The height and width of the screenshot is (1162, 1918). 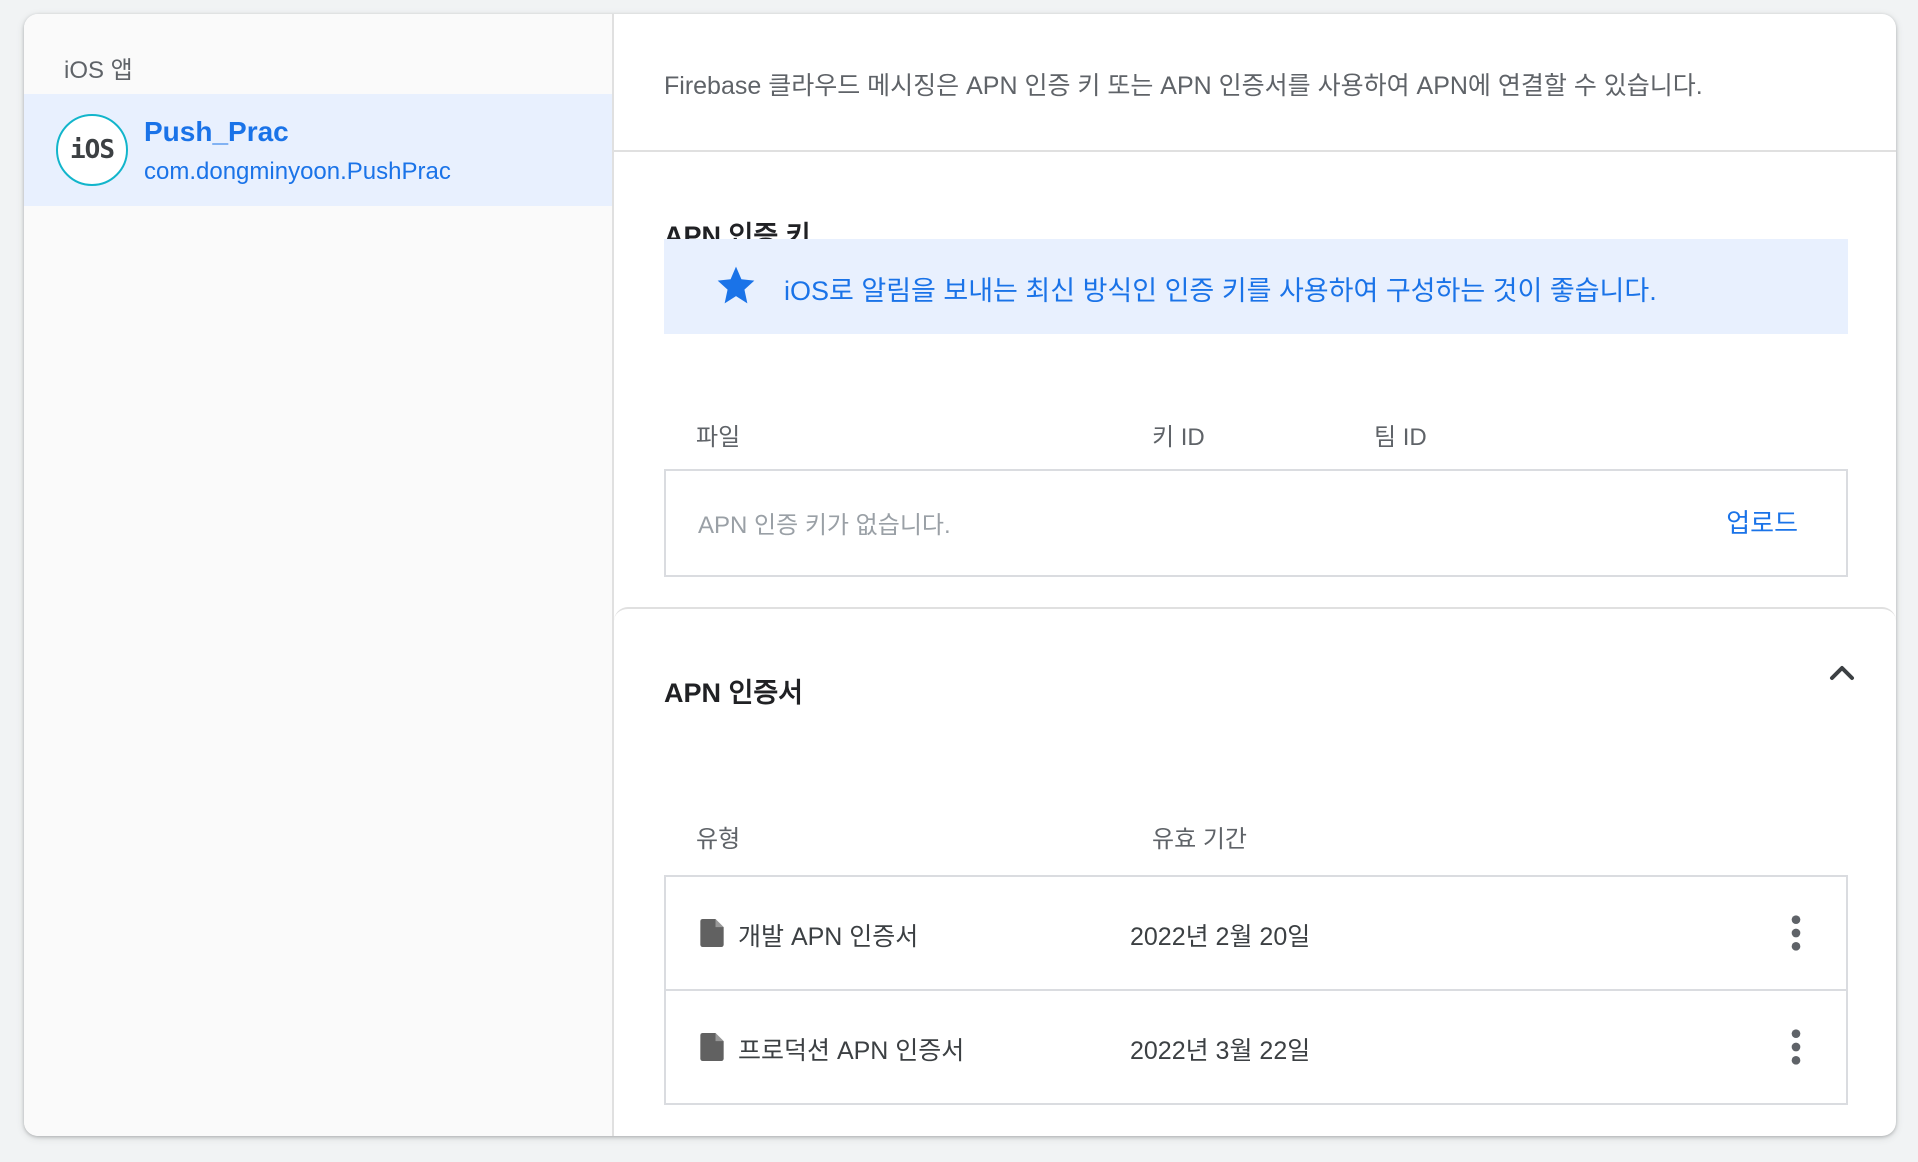 I want to click on ios-app-icon: iOS, so click(x=92, y=150).